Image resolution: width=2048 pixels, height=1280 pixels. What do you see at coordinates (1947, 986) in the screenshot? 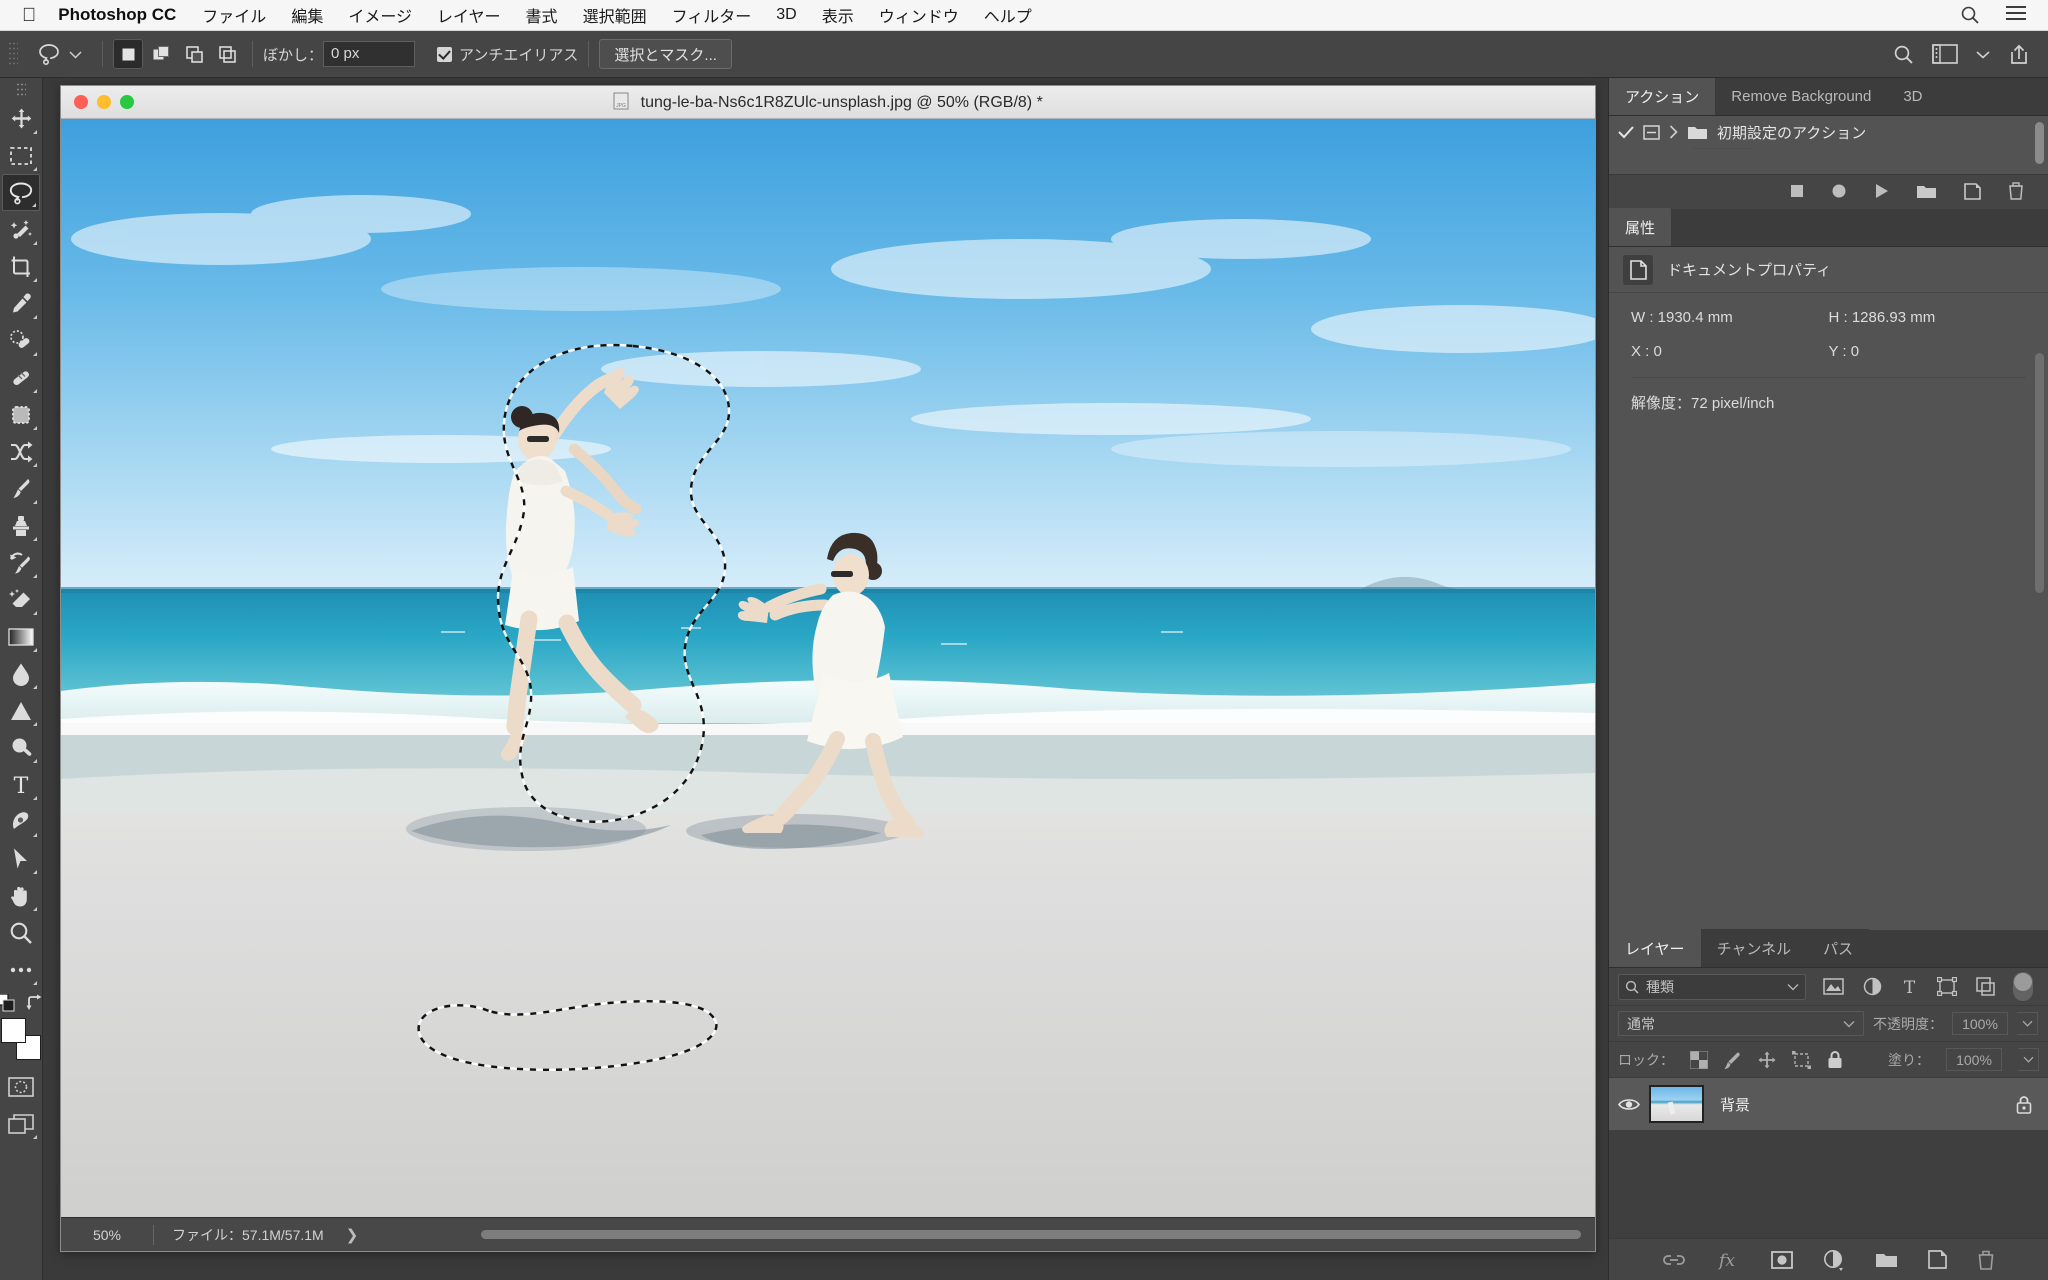
I see `shape-layer-filter-icon` at bounding box center [1947, 986].